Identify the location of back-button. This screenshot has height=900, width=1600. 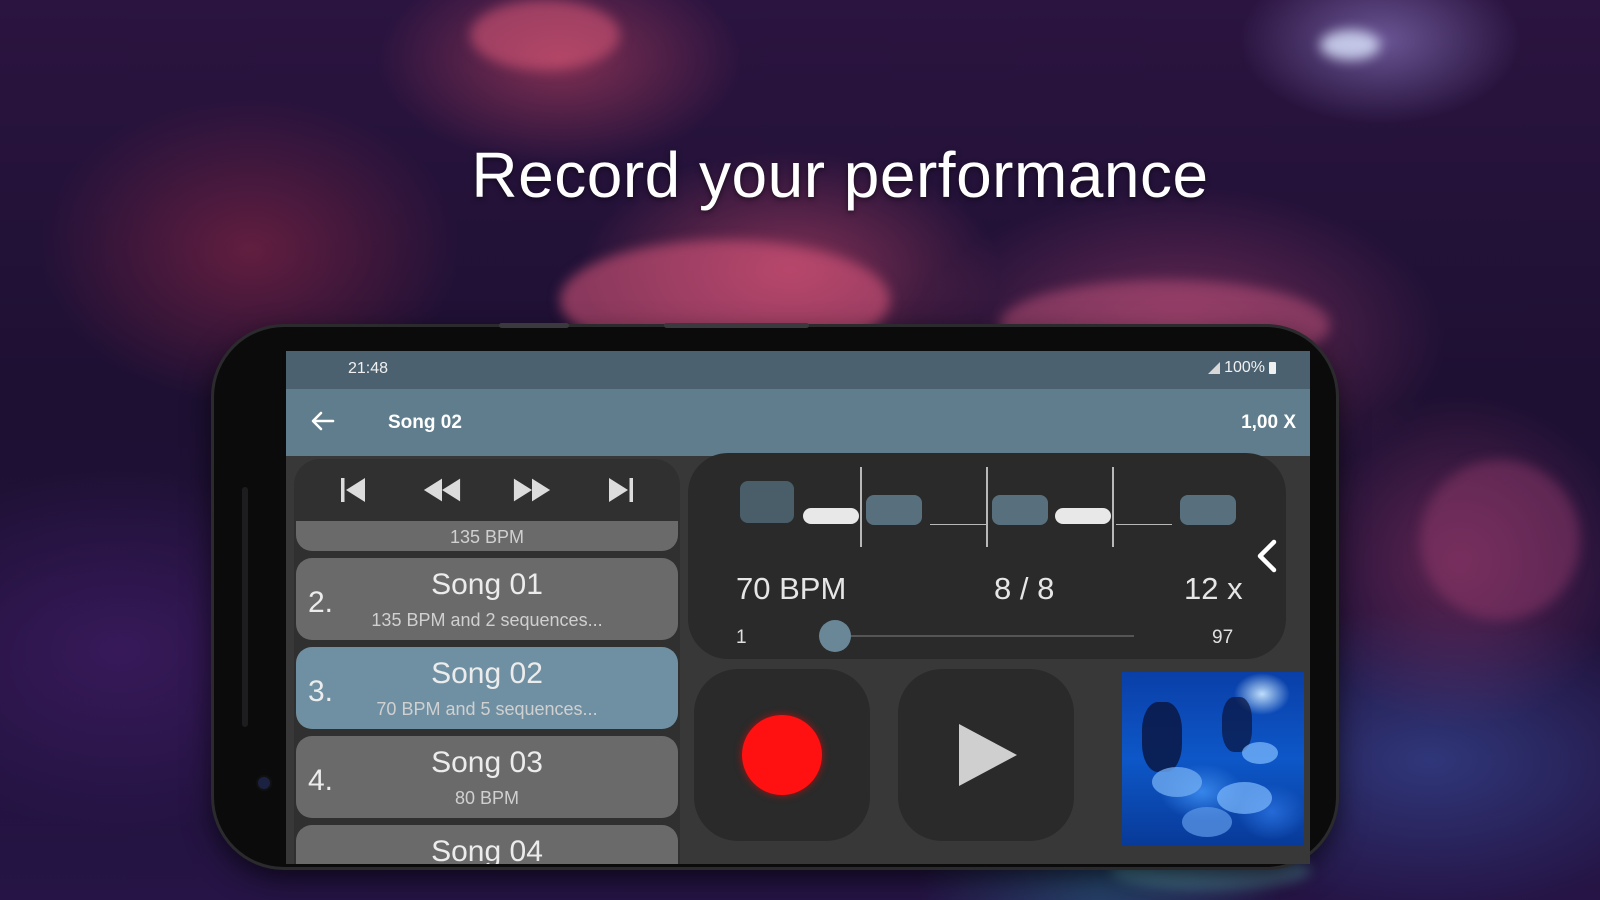
(323, 421).